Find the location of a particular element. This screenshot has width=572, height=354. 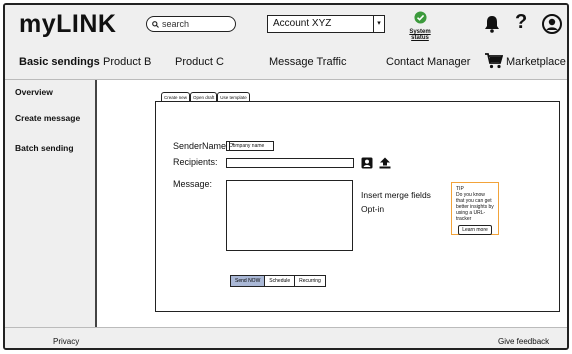

nav-message-traffic: Message Traffic is located at coordinates (307, 62).